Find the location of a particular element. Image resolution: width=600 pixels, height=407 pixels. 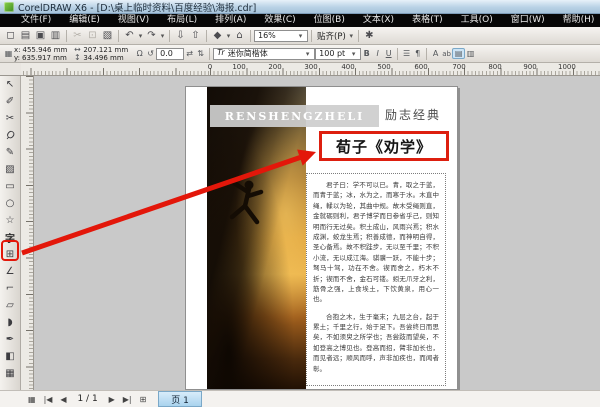

import-icon: ⇩ is located at coordinates (180, 35).